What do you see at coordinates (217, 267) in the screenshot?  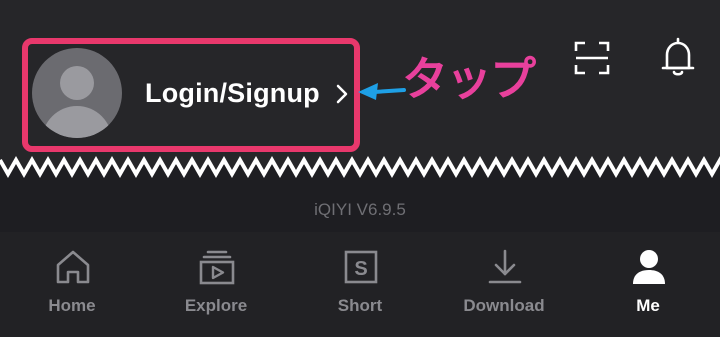 I see `explore-icon` at bounding box center [217, 267].